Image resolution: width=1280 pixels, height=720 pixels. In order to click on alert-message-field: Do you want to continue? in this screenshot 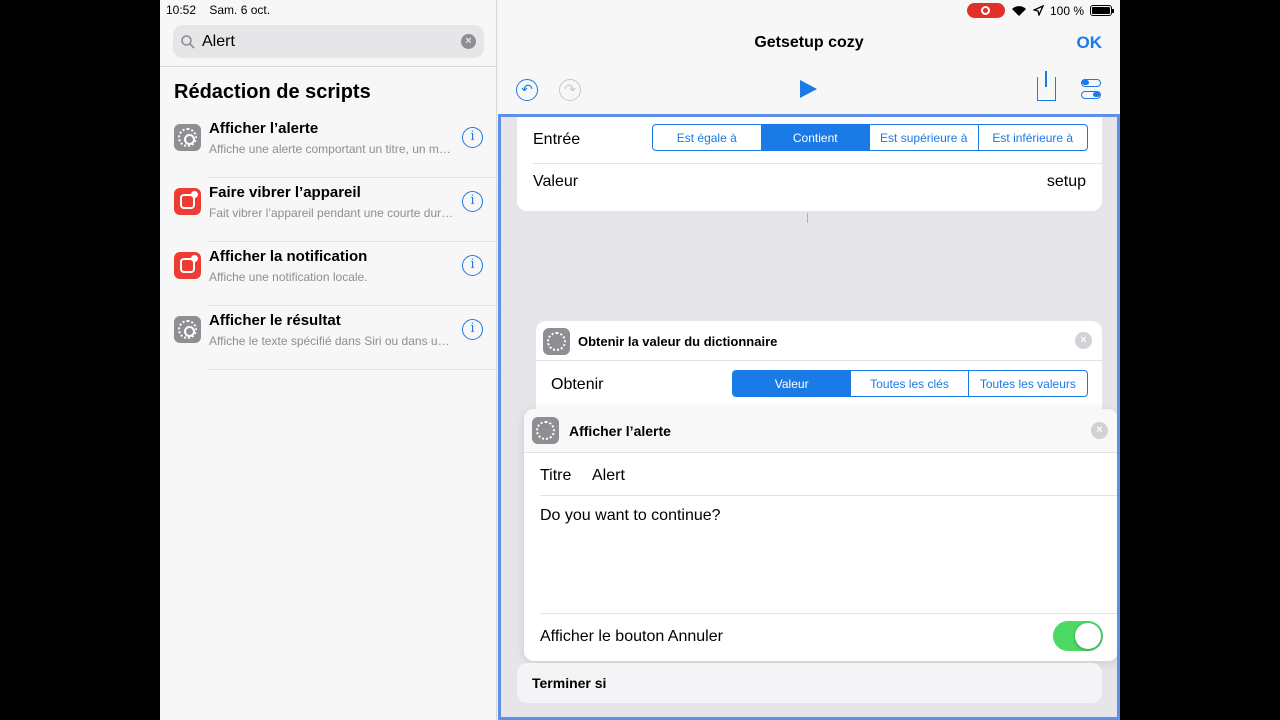, I will do `click(630, 516)`.